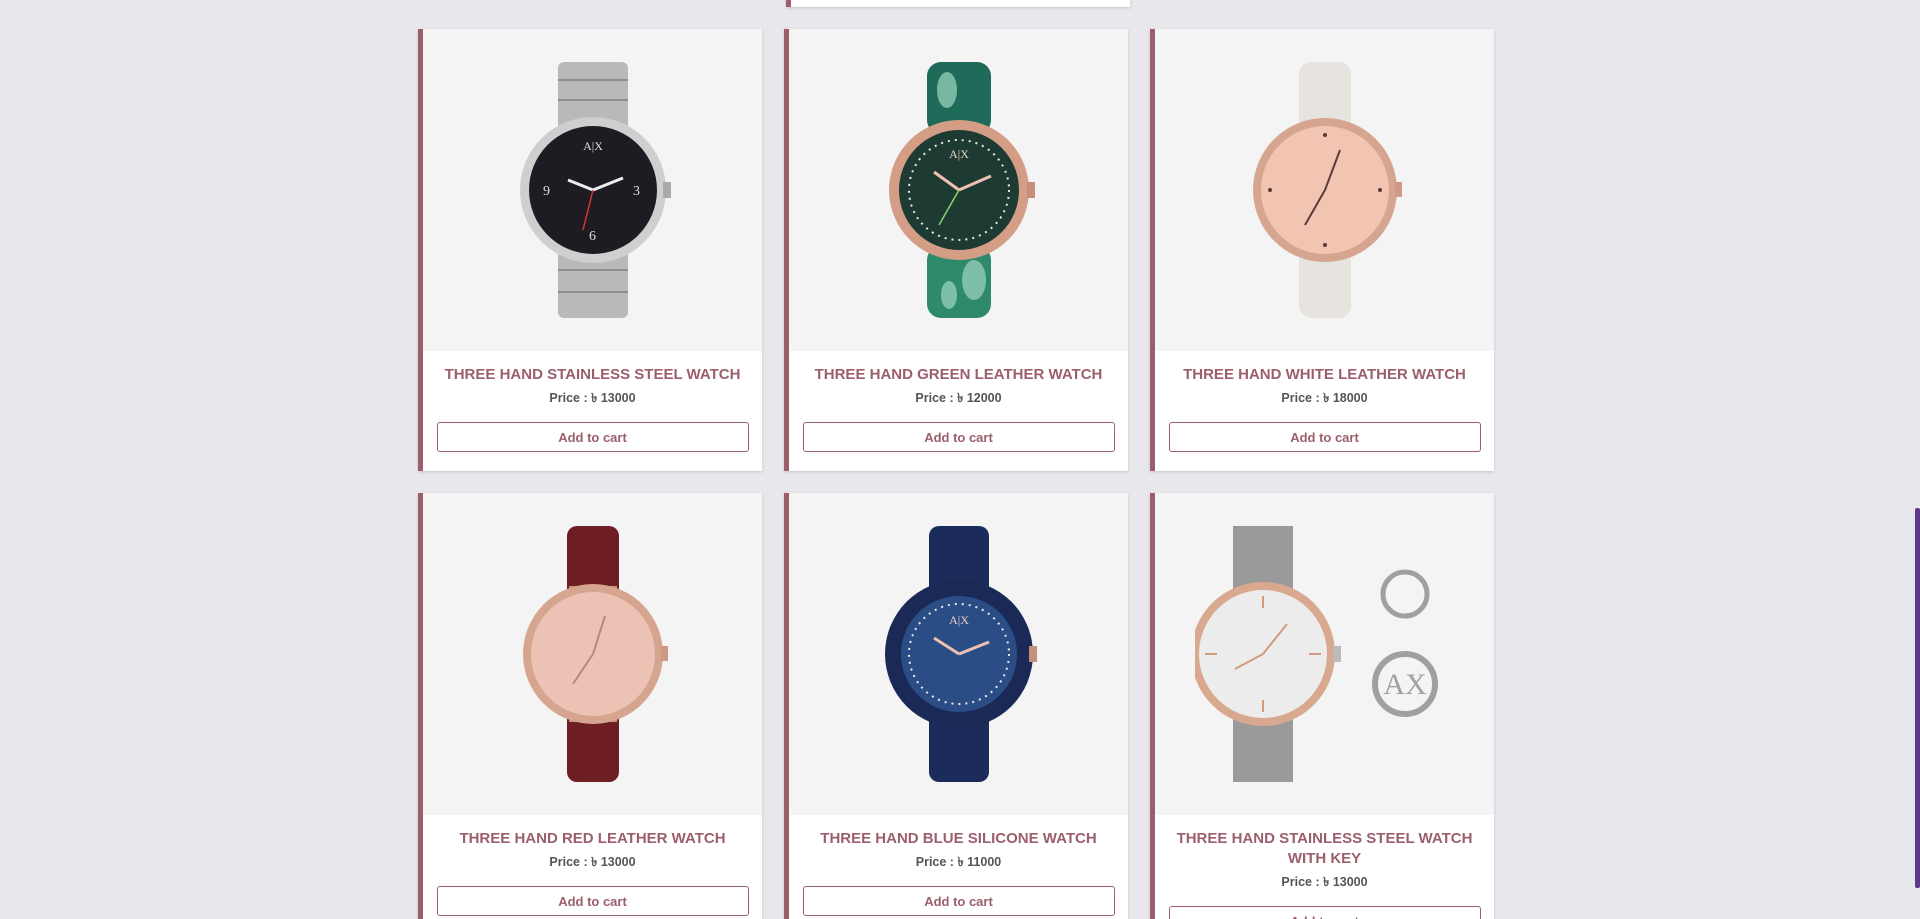 This screenshot has height=919, width=1920. What do you see at coordinates (592, 839) in the screenshot?
I see `product-title: THREE HAND RED LEATHER WATCH` at bounding box center [592, 839].